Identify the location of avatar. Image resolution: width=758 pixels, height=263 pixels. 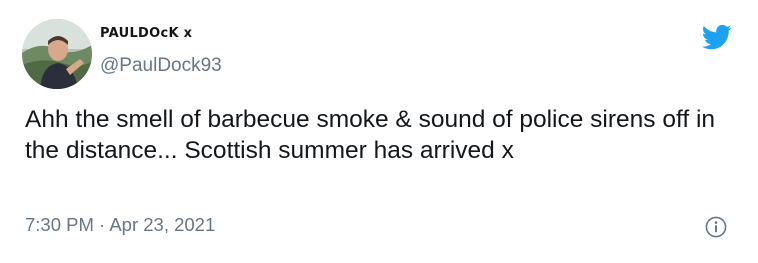
(57, 54).